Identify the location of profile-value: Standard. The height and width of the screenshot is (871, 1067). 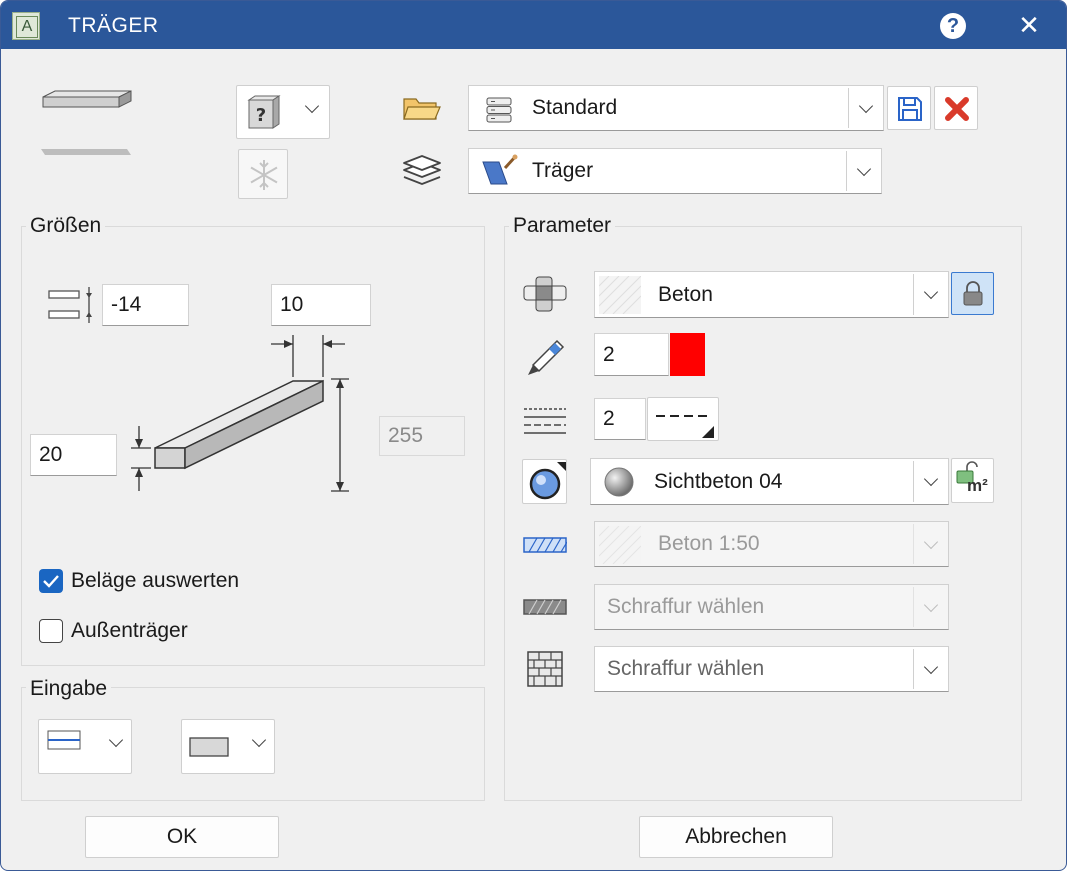
(575, 107).